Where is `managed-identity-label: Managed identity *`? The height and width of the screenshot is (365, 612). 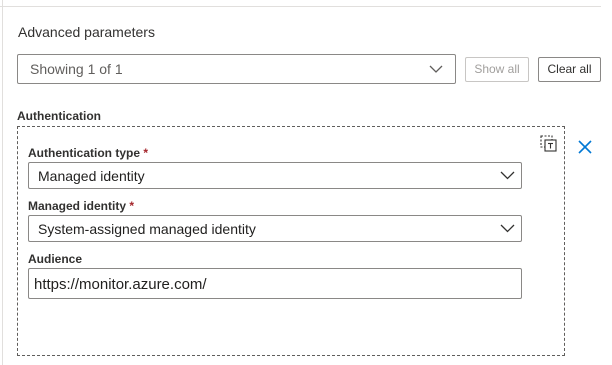 managed-identity-label: Managed identity * is located at coordinates (81, 206).